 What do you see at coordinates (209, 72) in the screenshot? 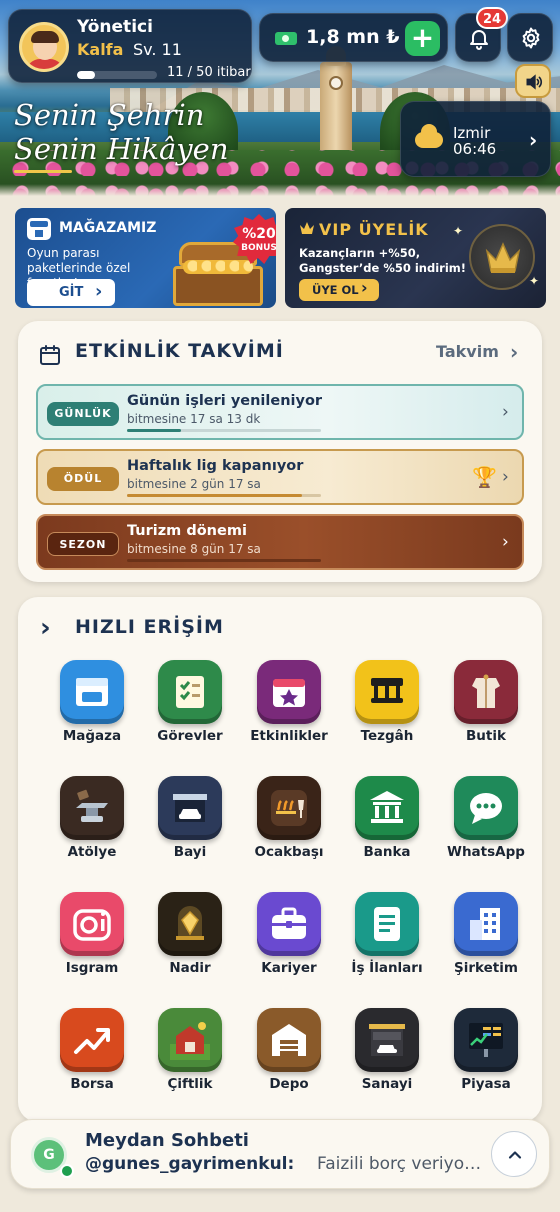
I see `reputation-text: 11 / 50 itibar` at bounding box center [209, 72].